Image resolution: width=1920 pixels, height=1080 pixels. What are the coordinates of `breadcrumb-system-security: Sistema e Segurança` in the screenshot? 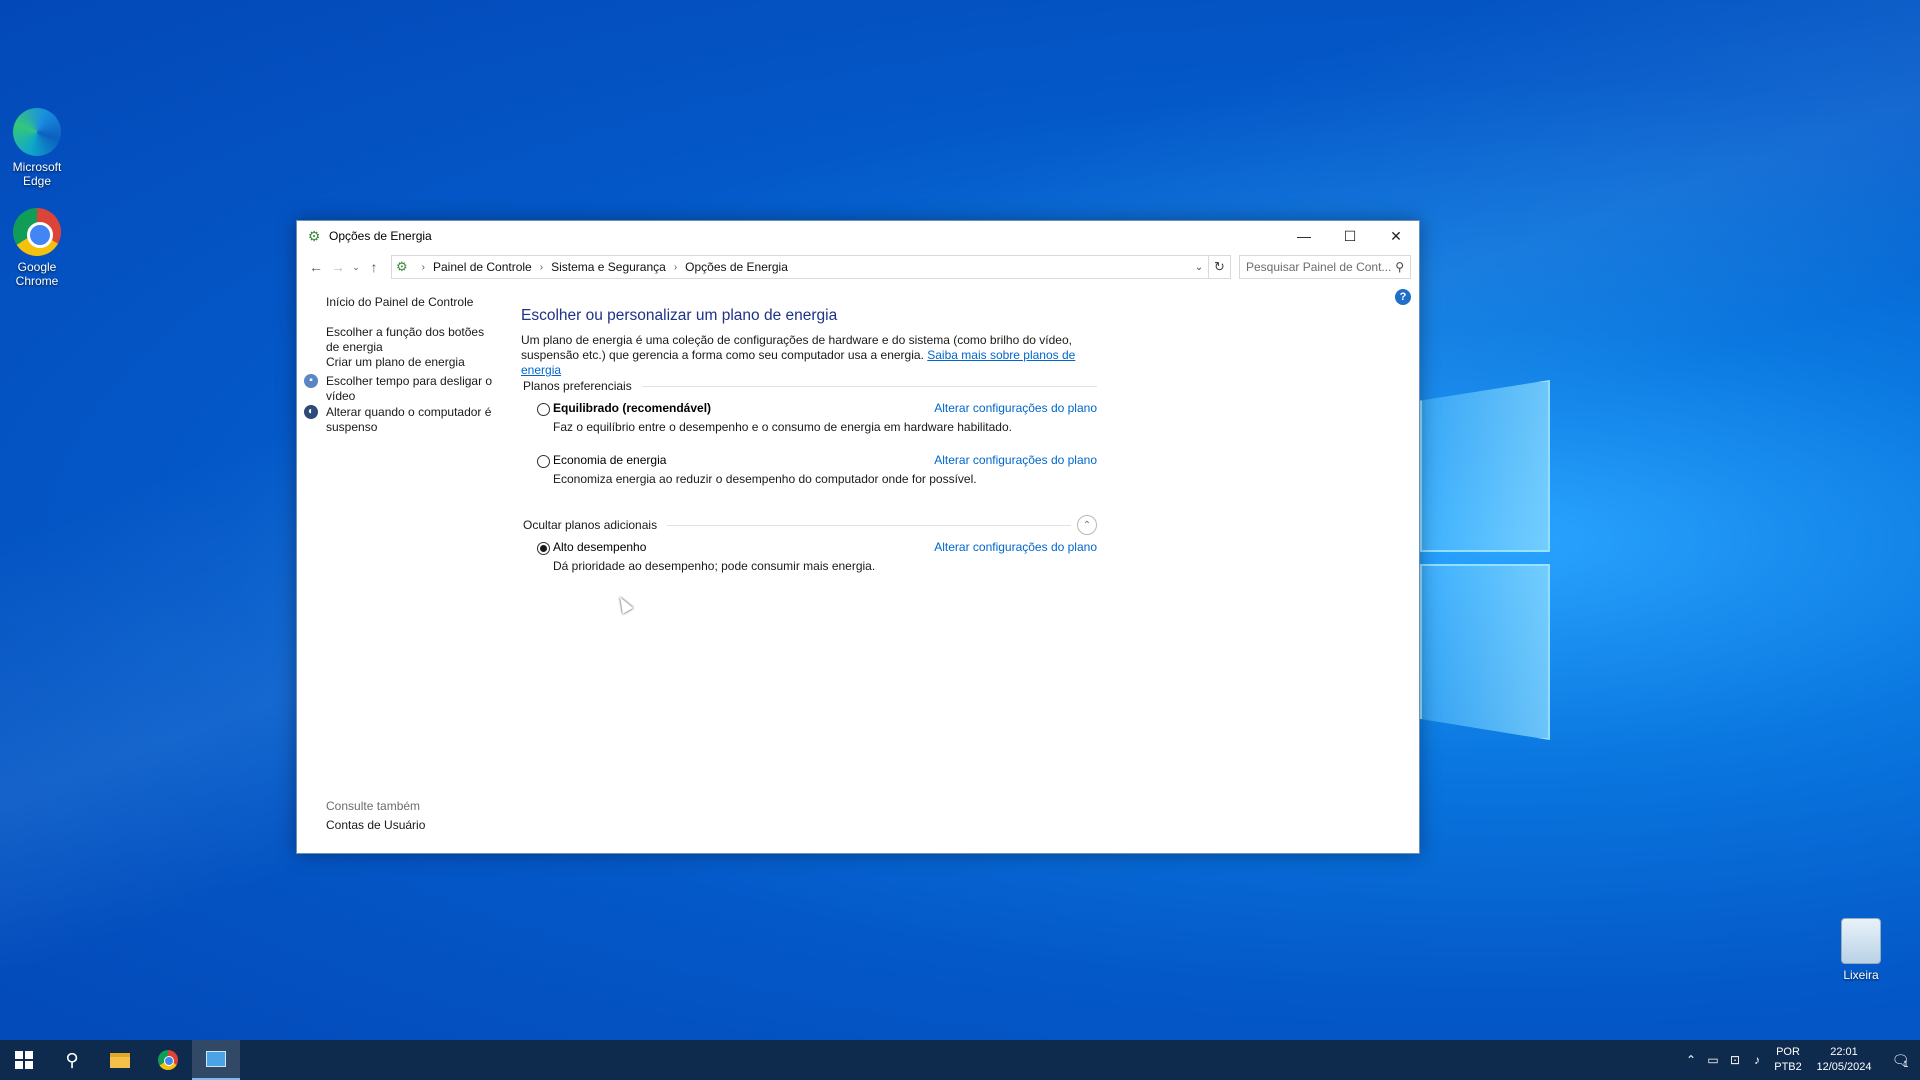 It's located at (608, 267).